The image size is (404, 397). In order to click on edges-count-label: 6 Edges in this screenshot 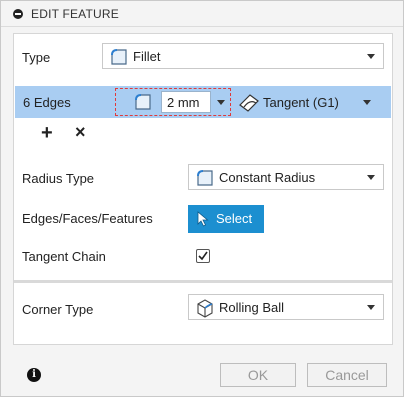, I will do `click(47, 102)`.